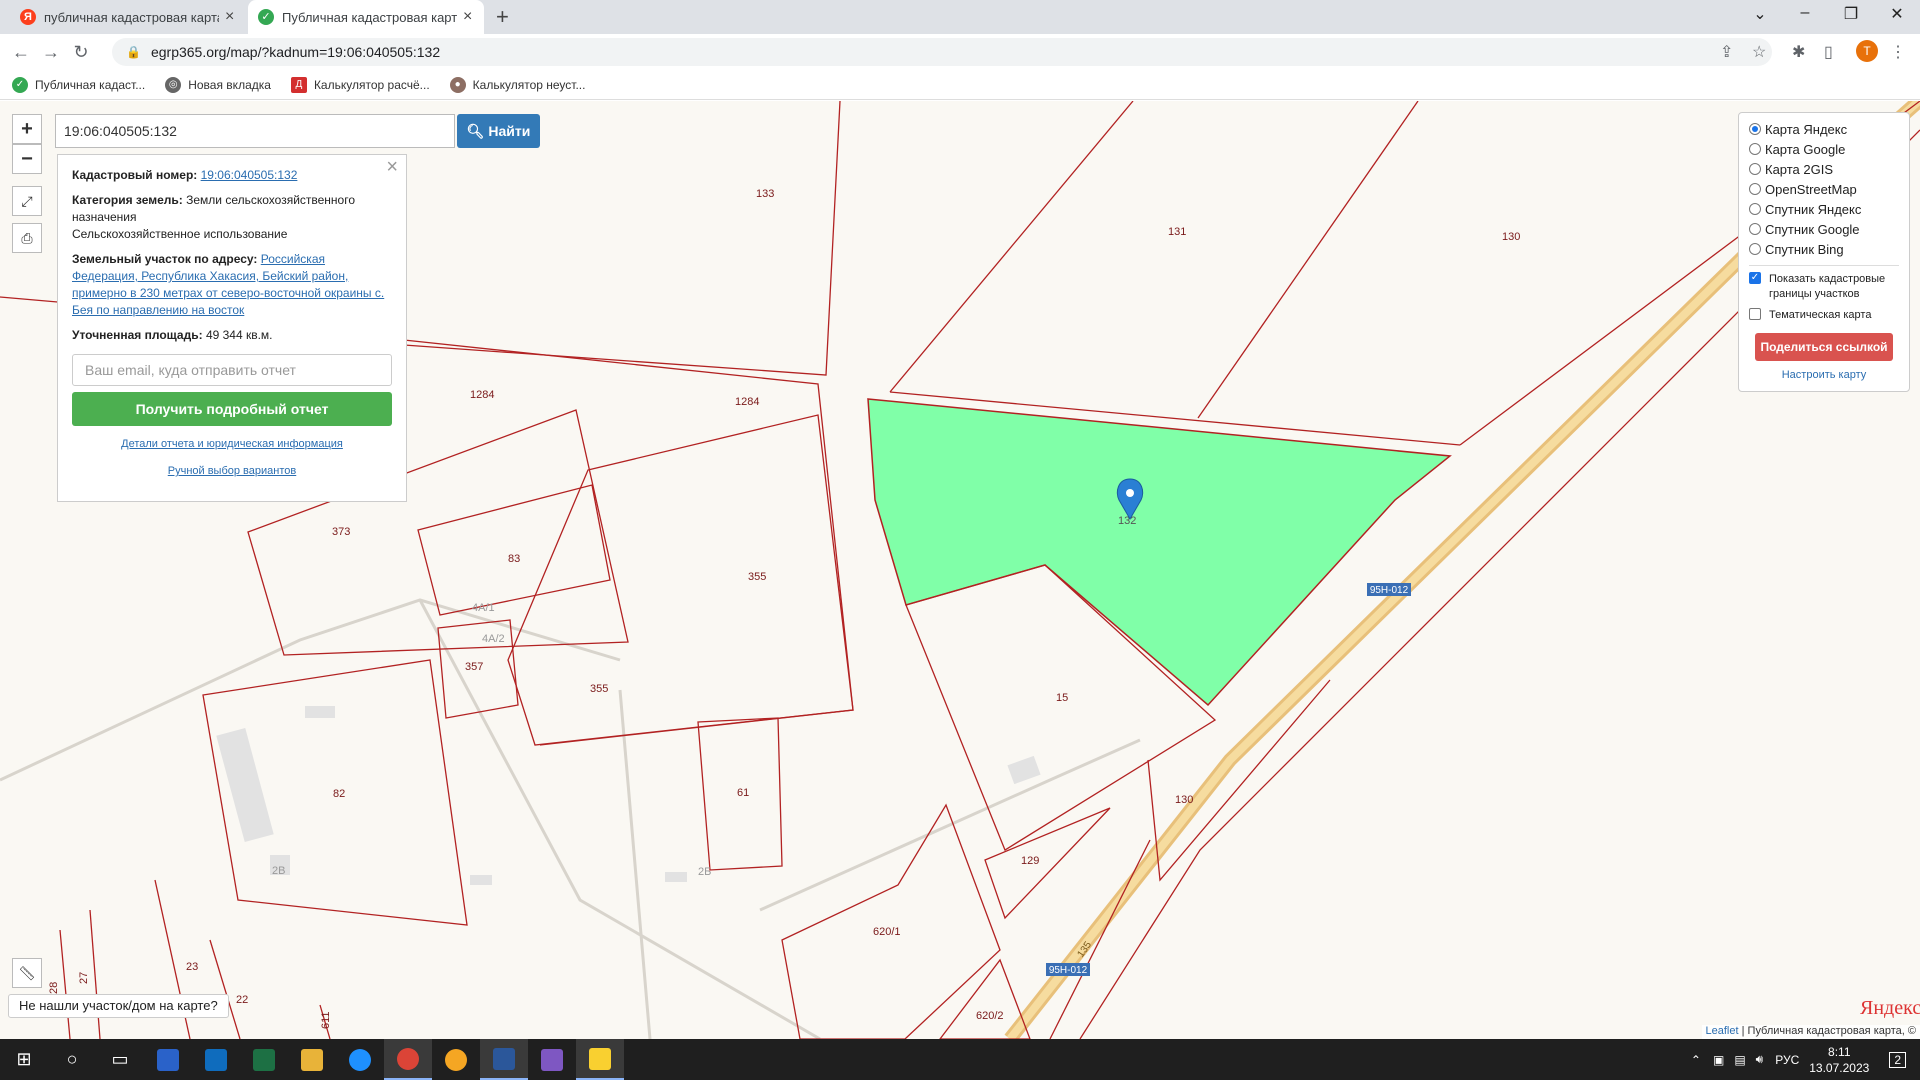 The image size is (1920, 1080). What do you see at coordinates (1867, 51) in the screenshot?
I see `avatar: Т` at bounding box center [1867, 51].